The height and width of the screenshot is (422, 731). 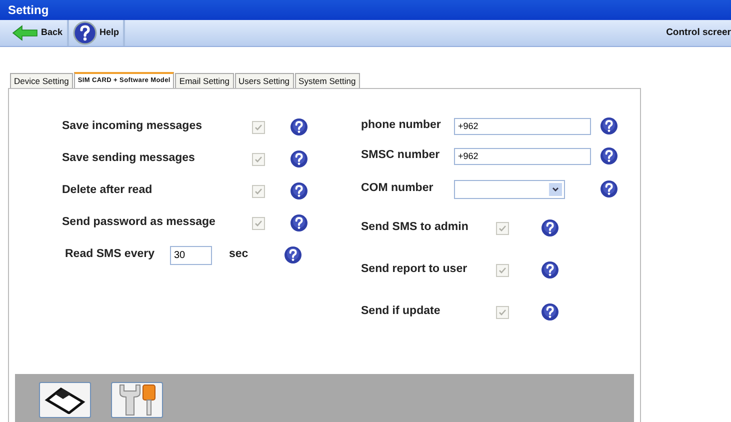 I want to click on setting-label: SMSC number, so click(x=401, y=156).